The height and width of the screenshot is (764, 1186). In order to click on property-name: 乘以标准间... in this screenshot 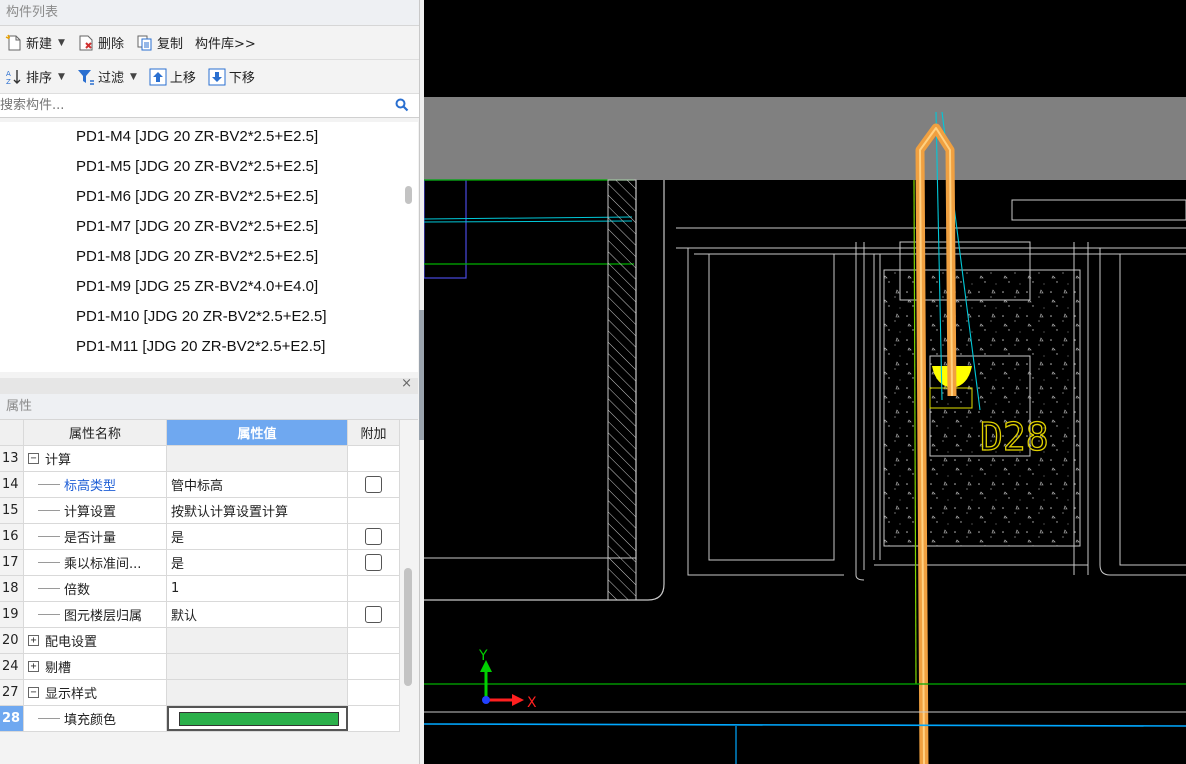, I will do `click(103, 564)`.